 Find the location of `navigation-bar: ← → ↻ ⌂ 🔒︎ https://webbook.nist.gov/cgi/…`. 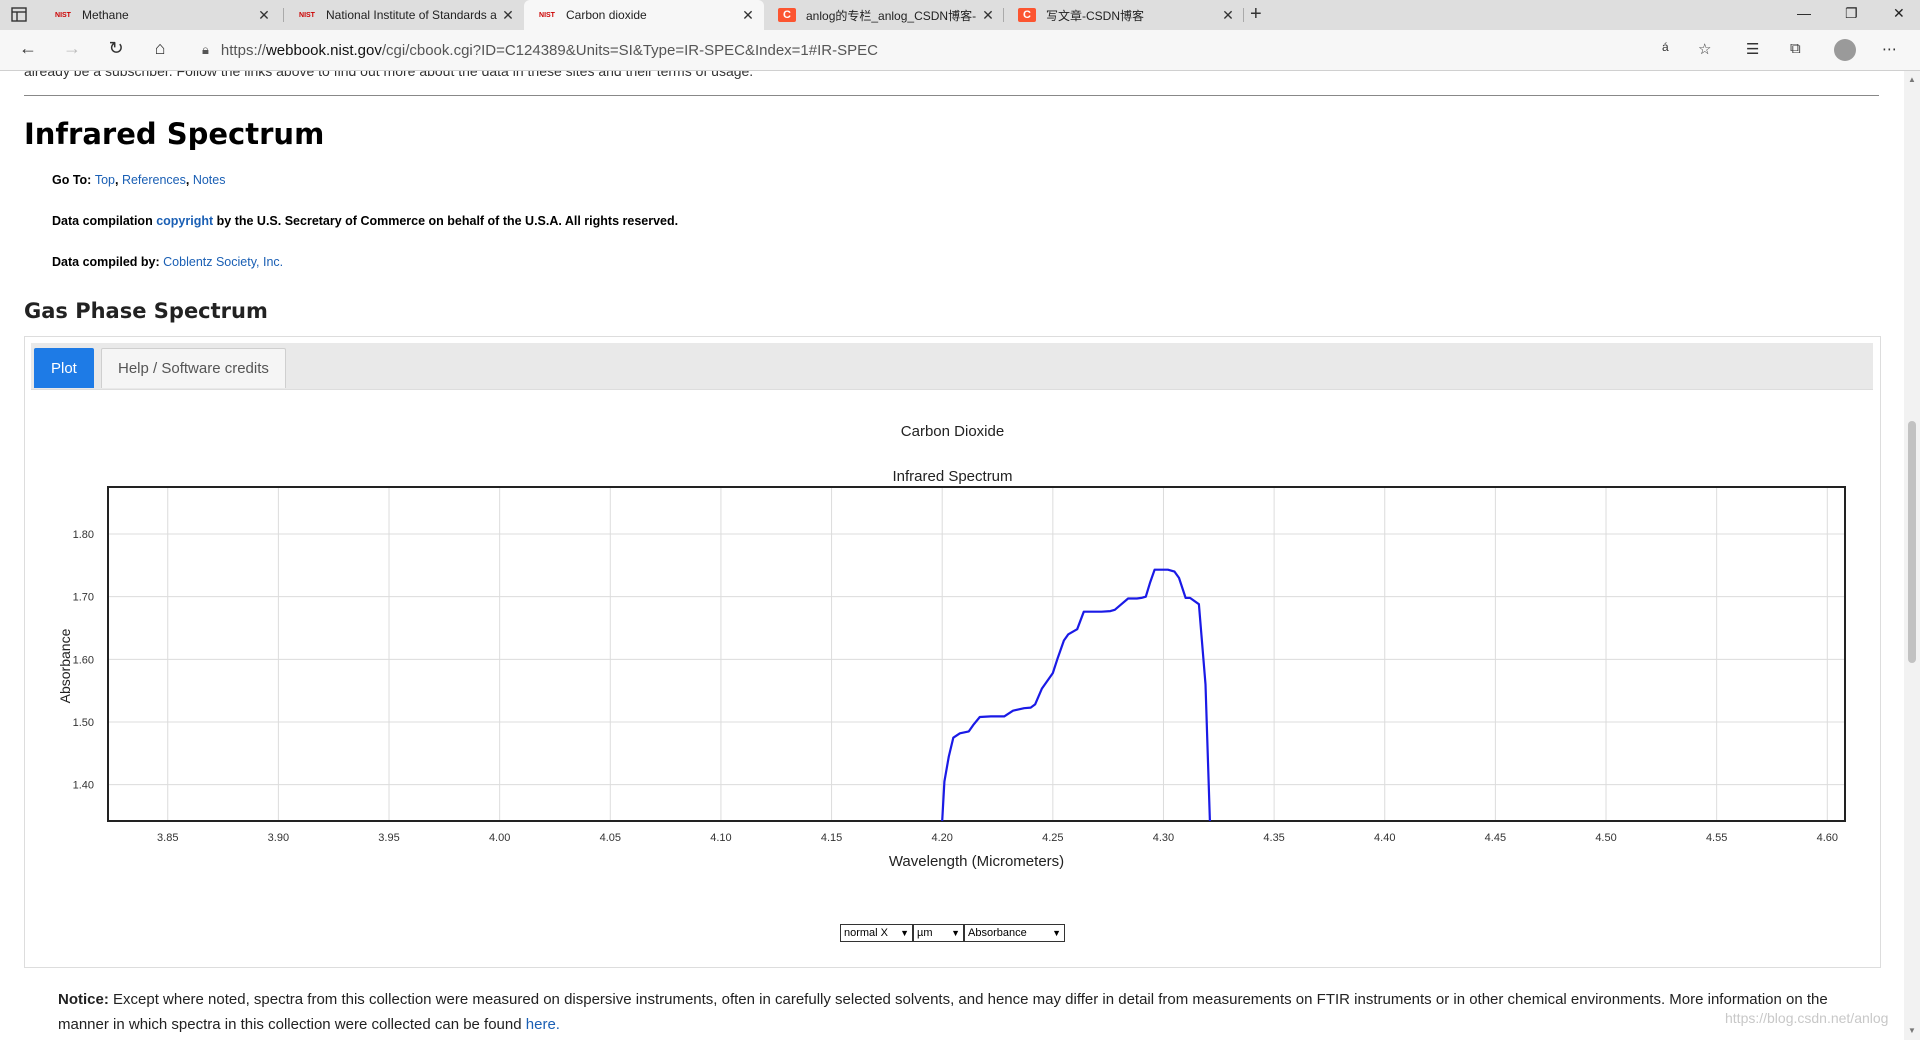

navigation-bar: ← → ↻ ⌂ 🔒︎ https://webbook.nist.gov/cgi/… is located at coordinates (960, 50).